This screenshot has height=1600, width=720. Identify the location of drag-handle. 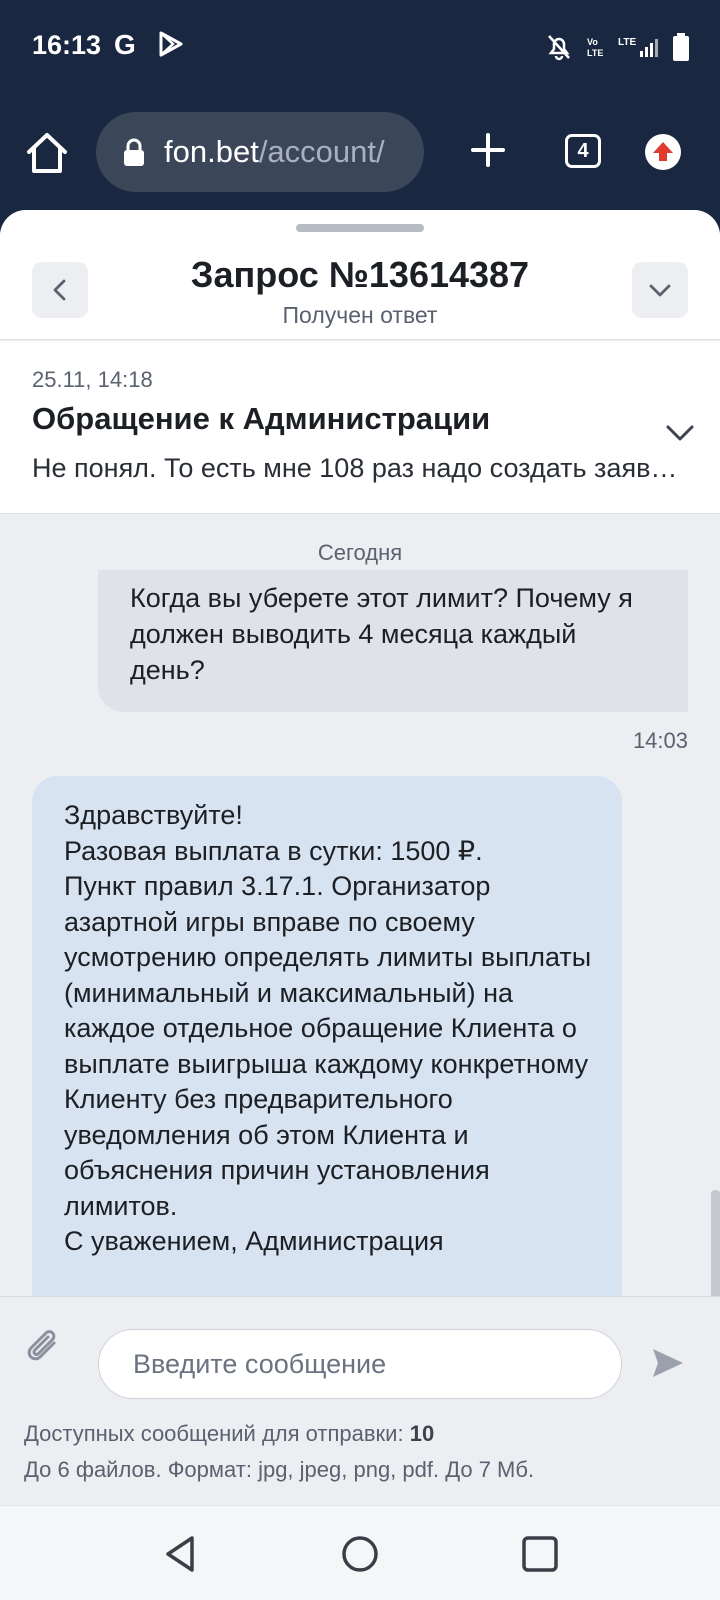
(360, 228).